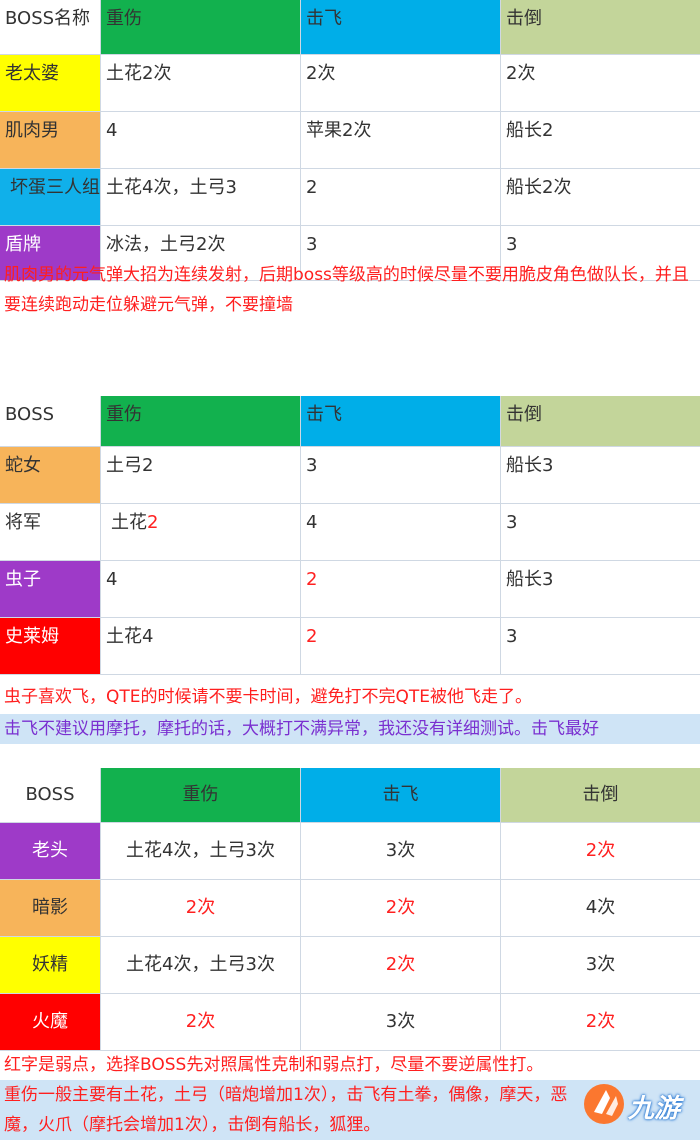 The height and width of the screenshot is (1140, 700). What do you see at coordinates (50, 646) in the screenshot?
I see `boss-name: 史莱姆` at bounding box center [50, 646].